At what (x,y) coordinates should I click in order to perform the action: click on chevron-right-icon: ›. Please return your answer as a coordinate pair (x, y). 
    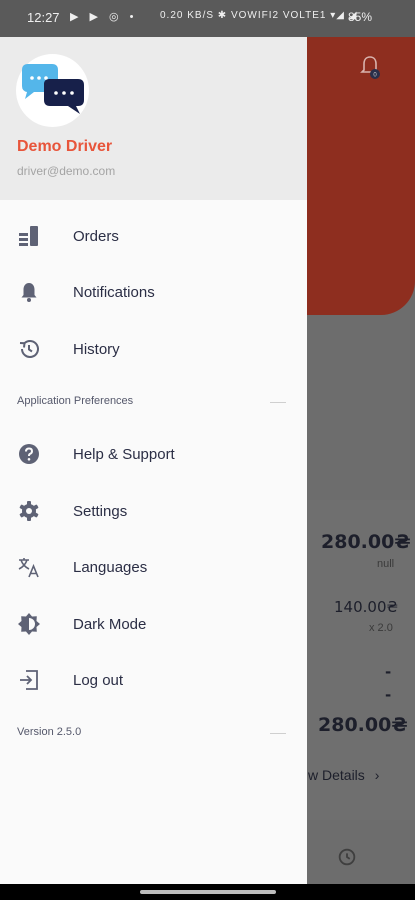
    Looking at the image, I should click on (377, 775).